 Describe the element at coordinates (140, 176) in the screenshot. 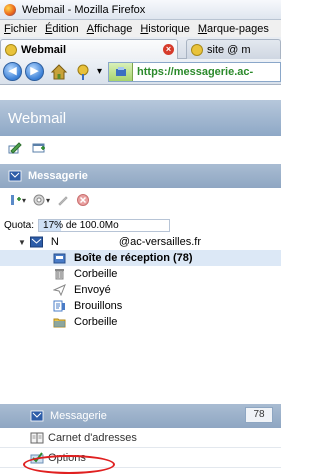

I see `messagerie-header: Messagerie` at that location.